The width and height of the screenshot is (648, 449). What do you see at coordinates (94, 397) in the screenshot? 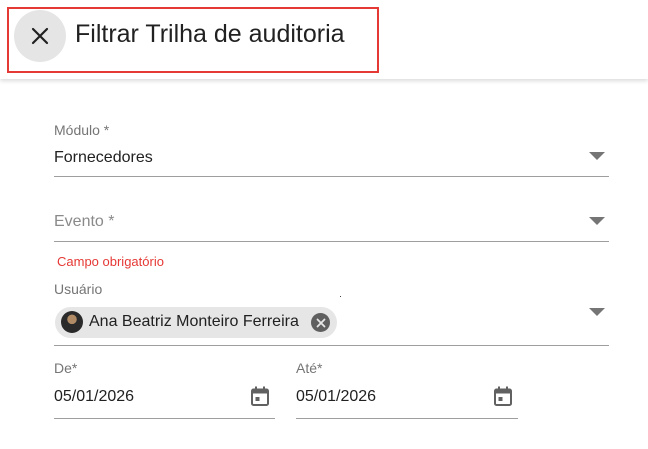
I see `de-value: 05/01/2026` at bounding box center [94, 397].